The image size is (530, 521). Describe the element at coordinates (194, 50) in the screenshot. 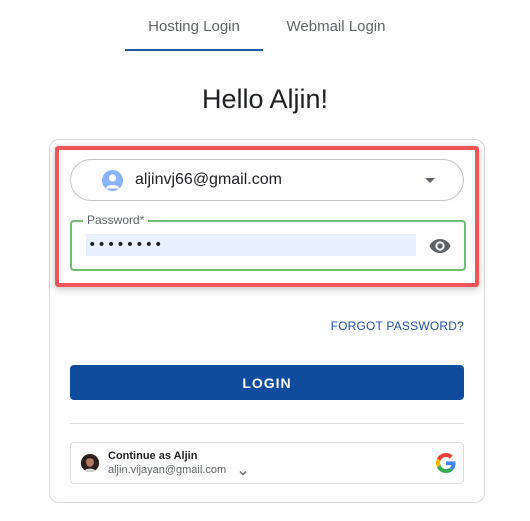

I see `active-tab-indicator` at that location.